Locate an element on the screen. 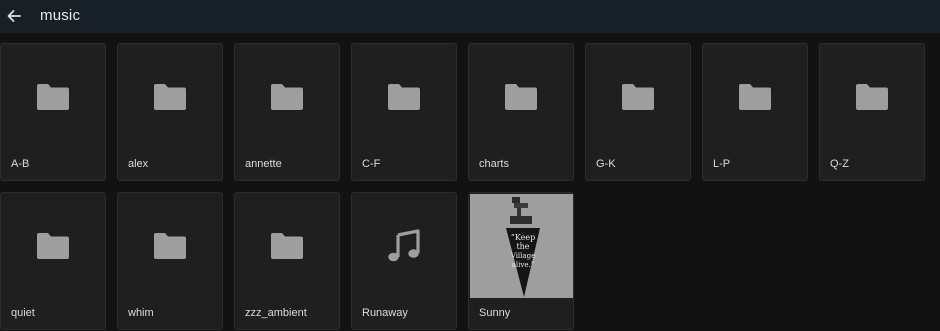 The width and height of the screenshot is (940, 331). tile-label: whim is located at coordinates (141, 313).